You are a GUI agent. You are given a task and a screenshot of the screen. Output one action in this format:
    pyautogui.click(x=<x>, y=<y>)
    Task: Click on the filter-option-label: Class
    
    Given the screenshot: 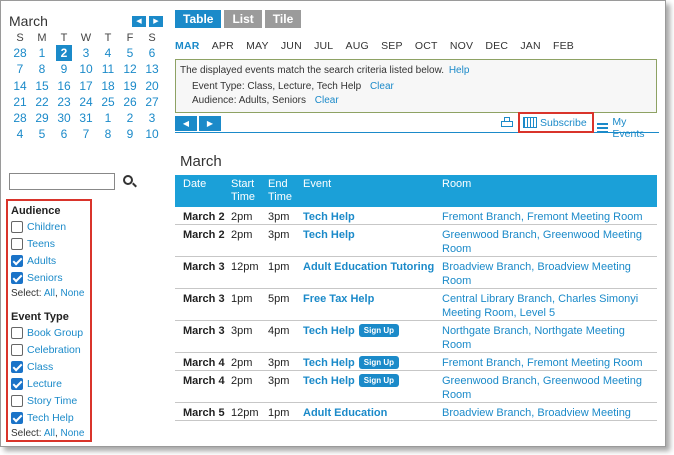 What is the action you would take?
    pyautogui.click(x=40, y=367)
    